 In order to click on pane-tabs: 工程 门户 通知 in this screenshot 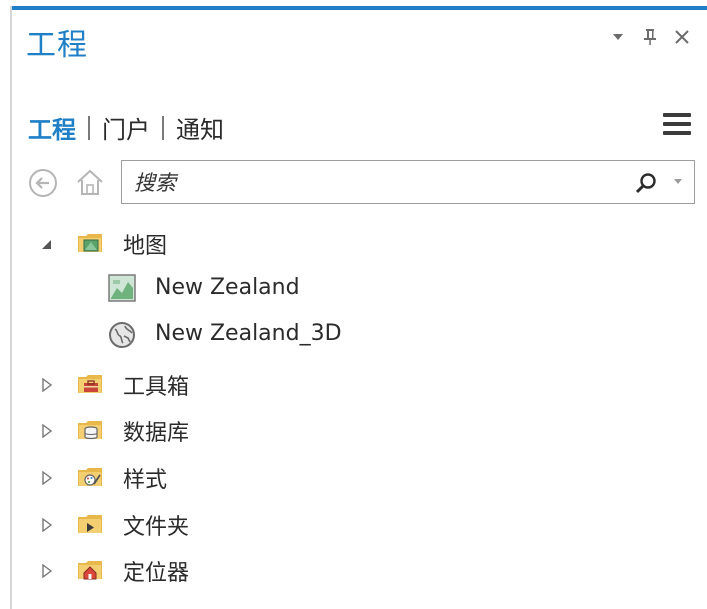, I will do `click(126, 127)`.